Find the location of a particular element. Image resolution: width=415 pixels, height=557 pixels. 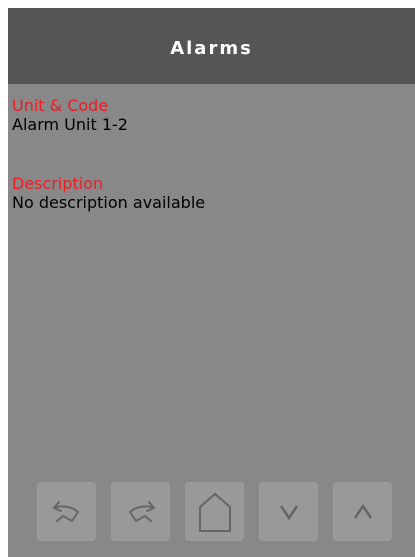

unit-code-field: Unit & Code Alarm Unit 1-2 is located at coordinates (70, 115).